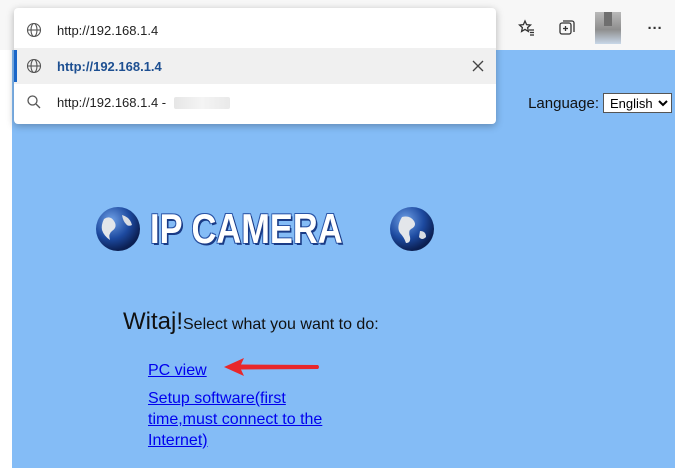 This screenshot has width=675, height=468. Describe the element at coordinates (637, 103) in the screenshot. I see `language-select: English` at that location.